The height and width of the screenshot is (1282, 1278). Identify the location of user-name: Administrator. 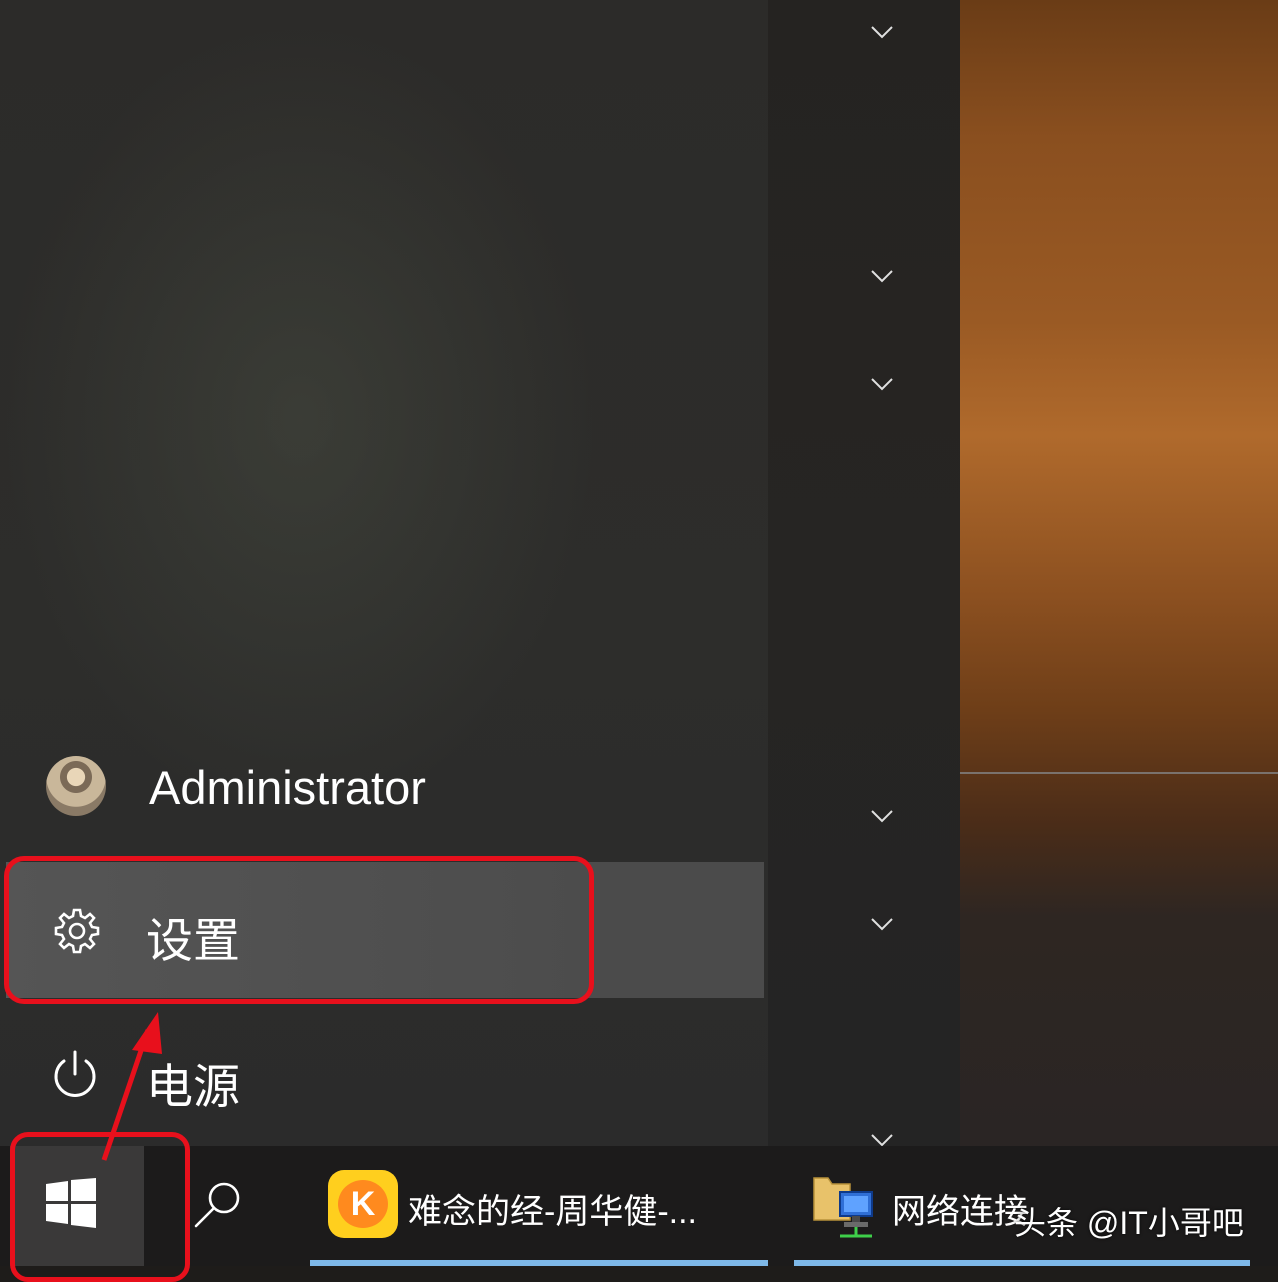
(287, 787).